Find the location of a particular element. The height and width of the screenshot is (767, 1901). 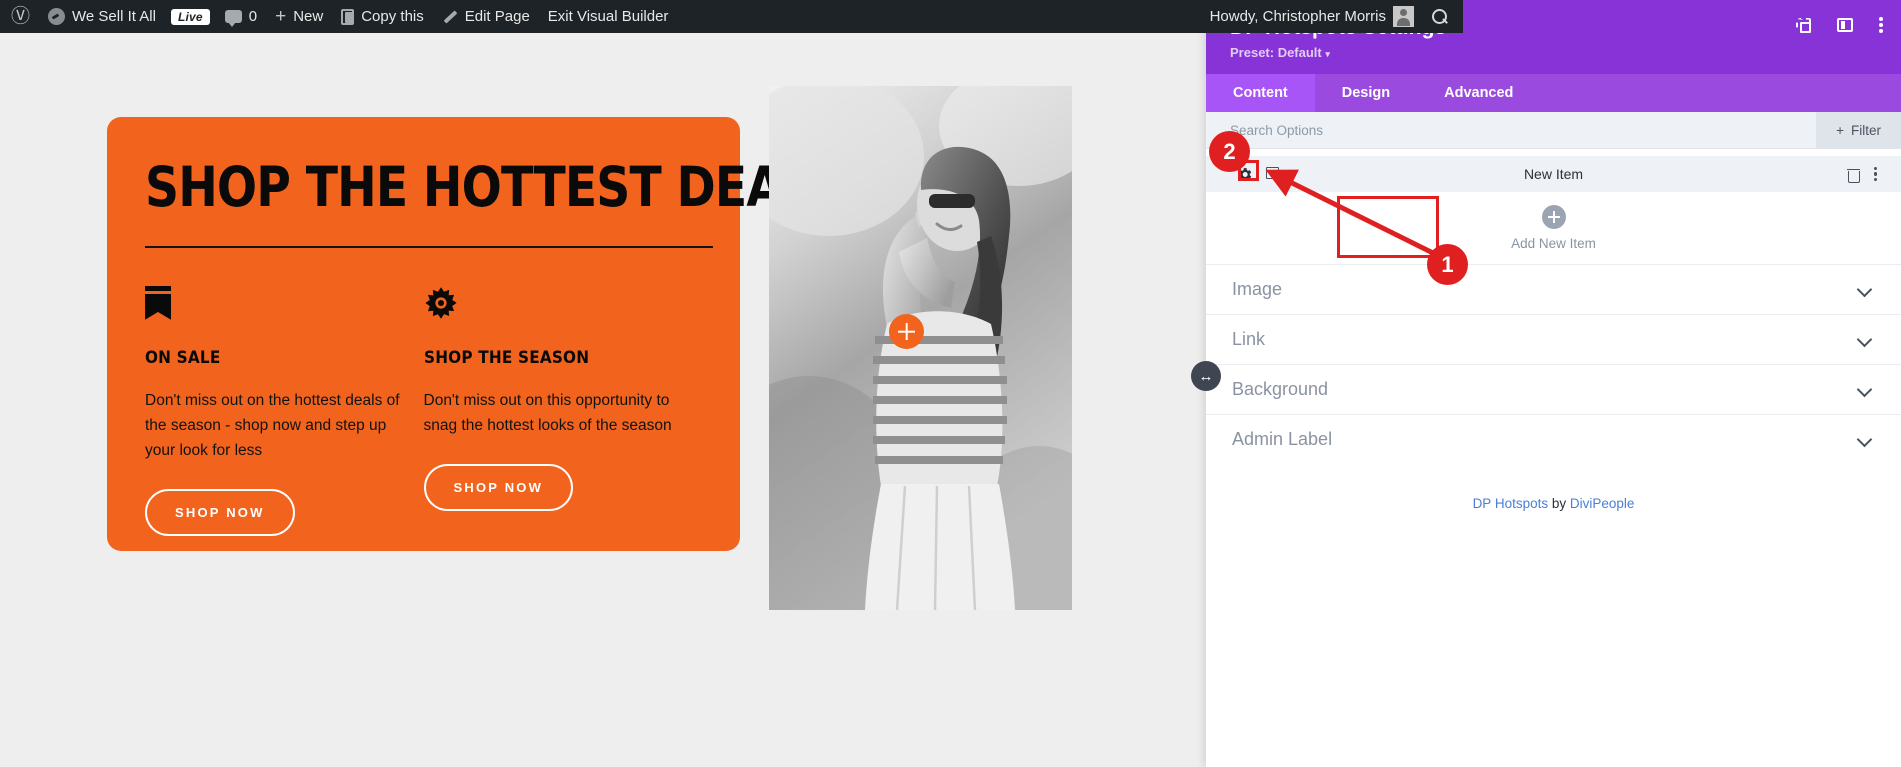

tab-advanced: Advanced is located at coordinates (1478, 93).